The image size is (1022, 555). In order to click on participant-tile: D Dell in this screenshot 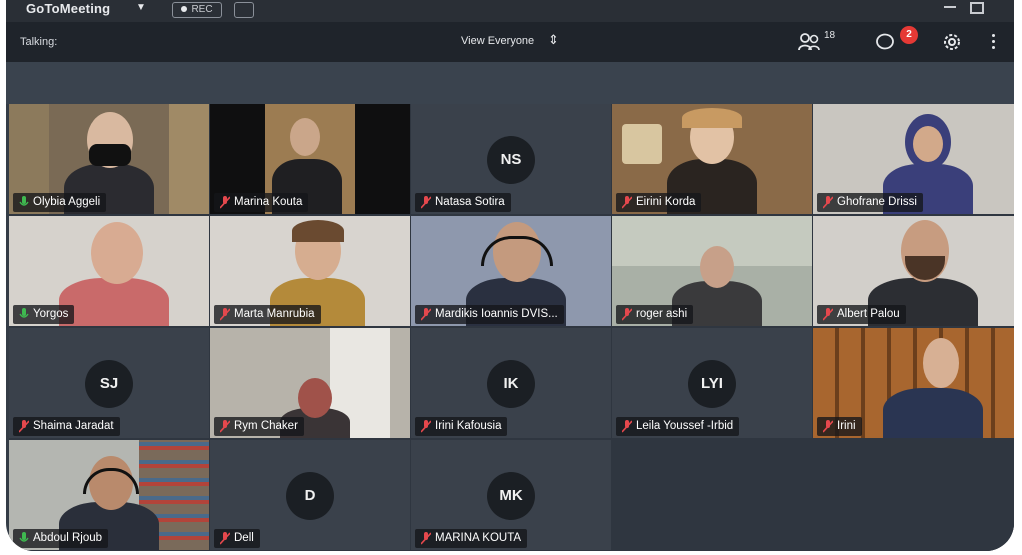, I will do `click(310, 495)`.